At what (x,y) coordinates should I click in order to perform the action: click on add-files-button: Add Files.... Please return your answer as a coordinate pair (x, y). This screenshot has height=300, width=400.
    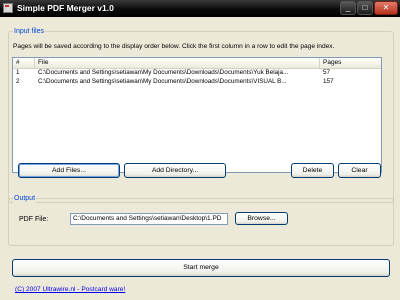
    Looking at the image, I should click on (69, 170).